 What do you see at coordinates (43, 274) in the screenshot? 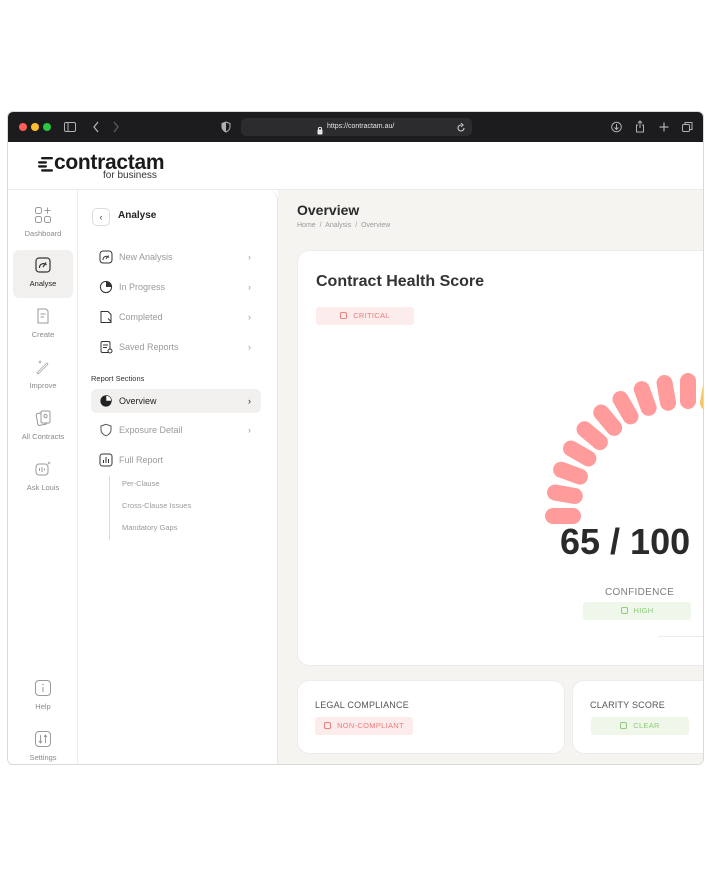
I see `rail-item-analyse: Analyse` at bounding box center [43, 274].